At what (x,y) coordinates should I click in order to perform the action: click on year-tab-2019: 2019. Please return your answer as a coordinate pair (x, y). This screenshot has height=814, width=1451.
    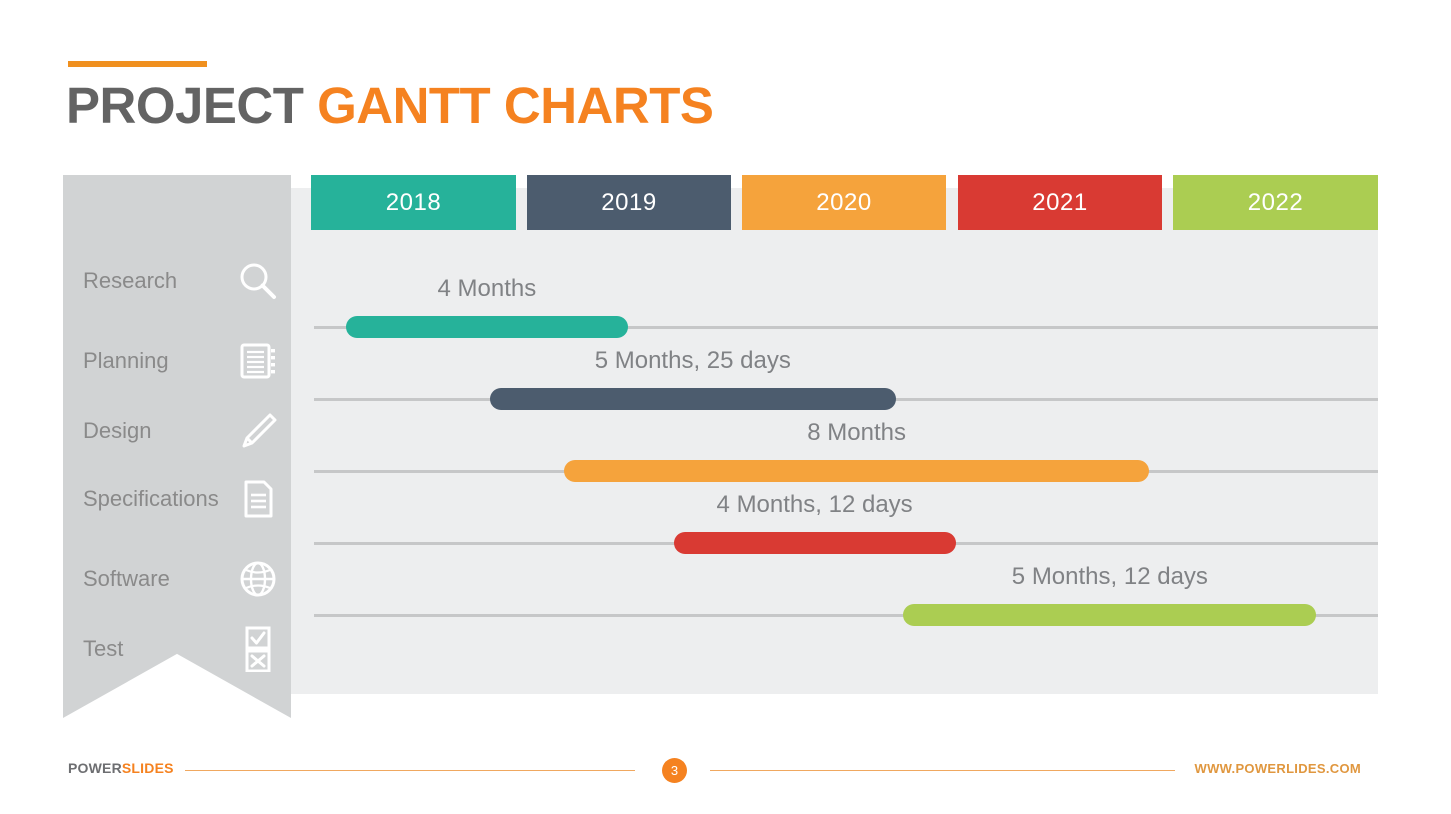
    Looking at the image, I should click on (629, 202).